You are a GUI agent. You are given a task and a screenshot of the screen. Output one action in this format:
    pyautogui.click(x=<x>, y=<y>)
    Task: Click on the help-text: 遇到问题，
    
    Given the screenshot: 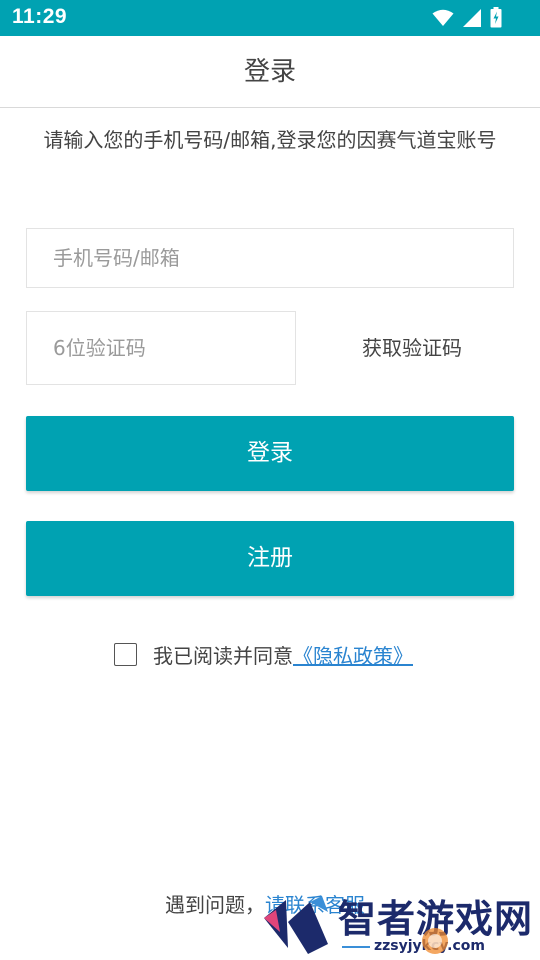 What is the action you would take?
    pyautogui.click(x=215, y=905)
    